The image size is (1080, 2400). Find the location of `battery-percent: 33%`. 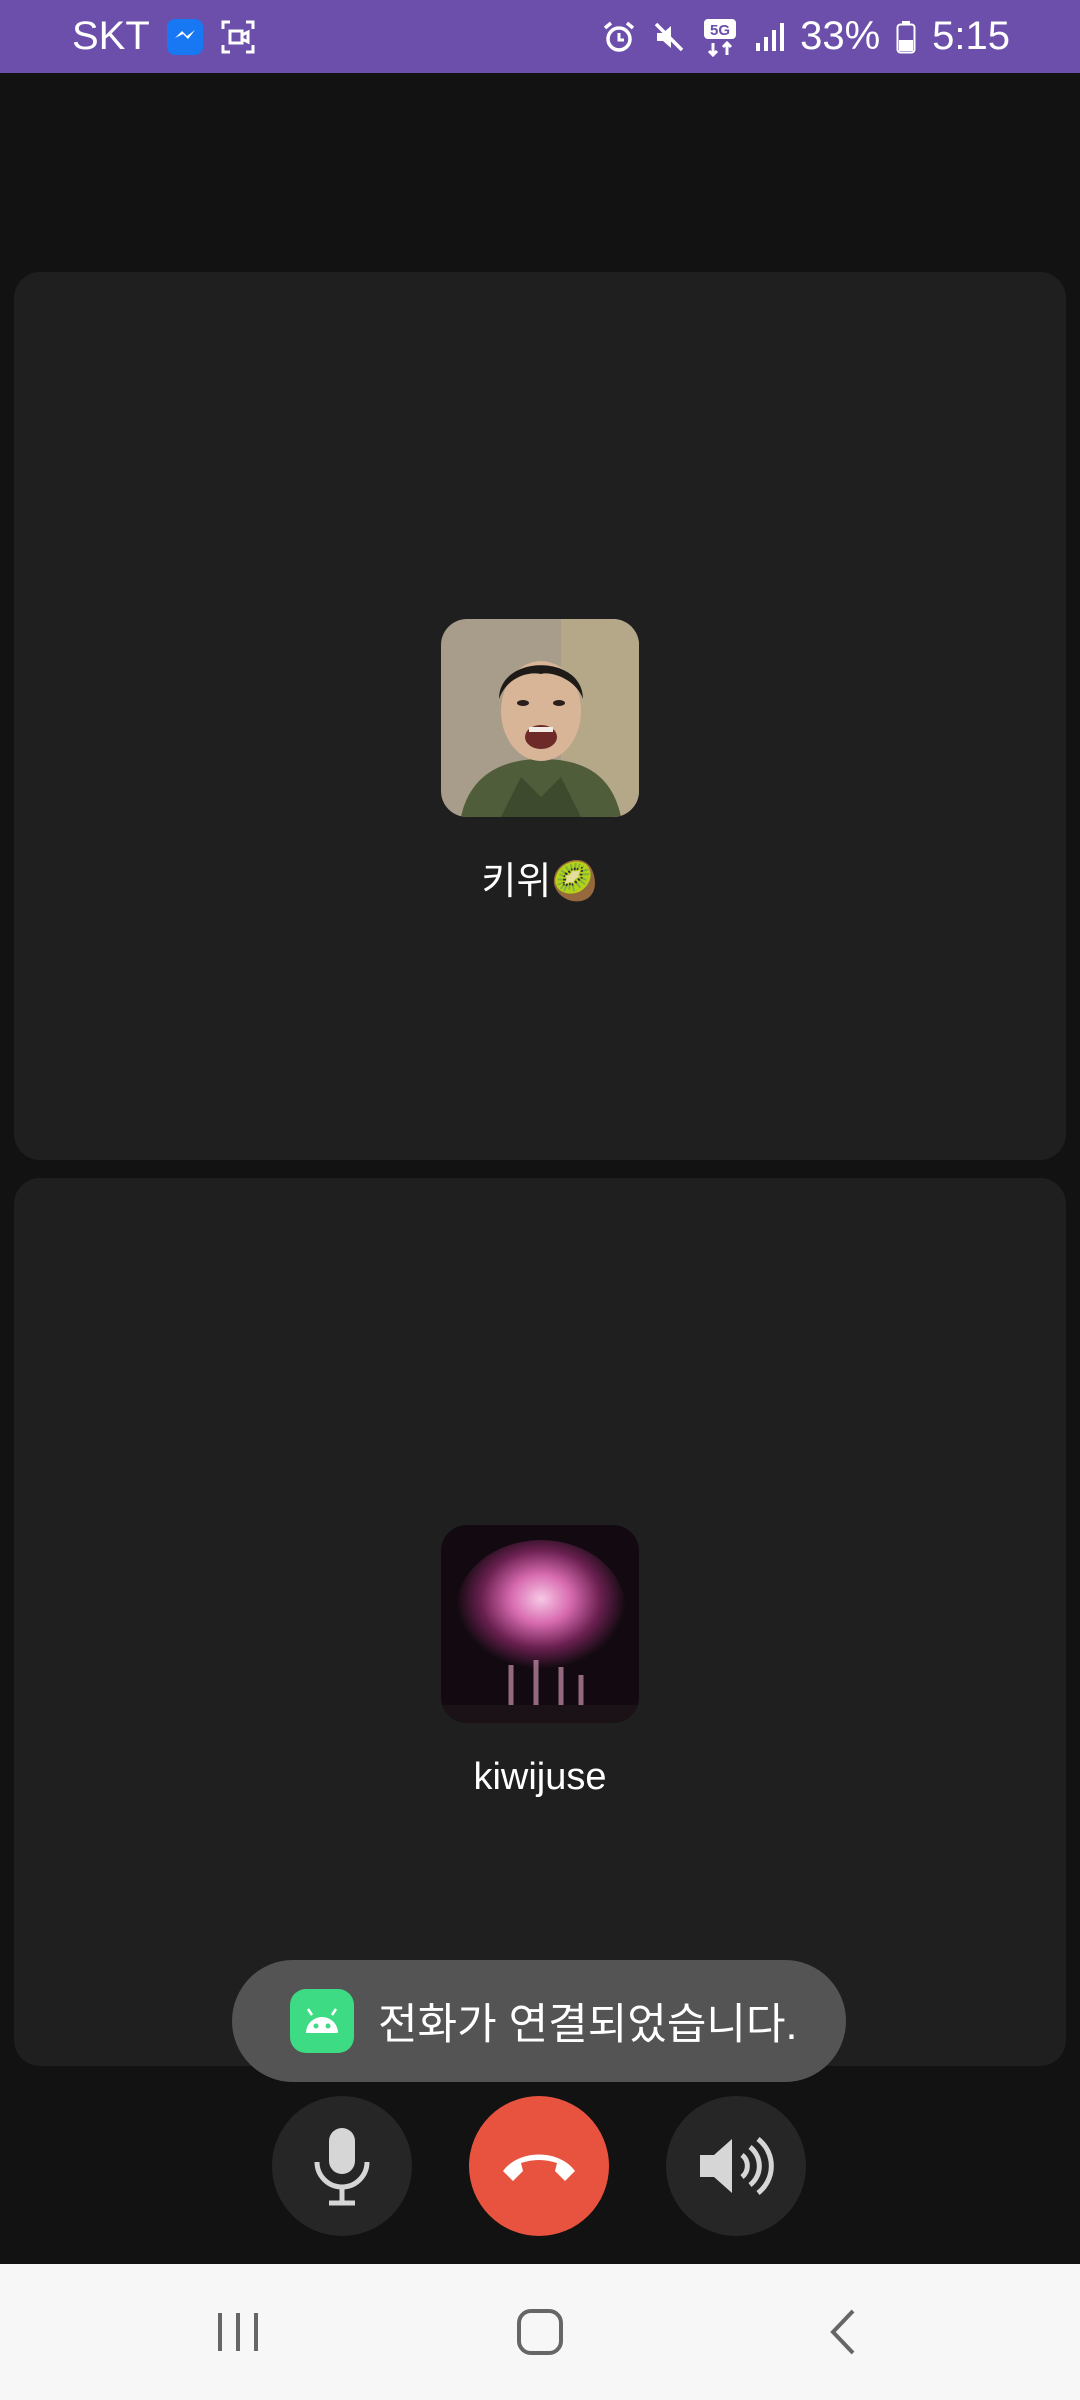

battery-percent: 33% is located at coordinates (840, 36).